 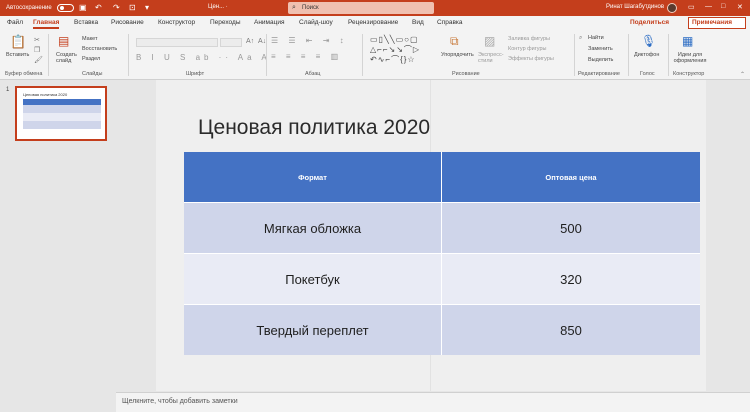 I want to click on shape-effects-button: Эффекты фигуры, so click(x=531, y=59).